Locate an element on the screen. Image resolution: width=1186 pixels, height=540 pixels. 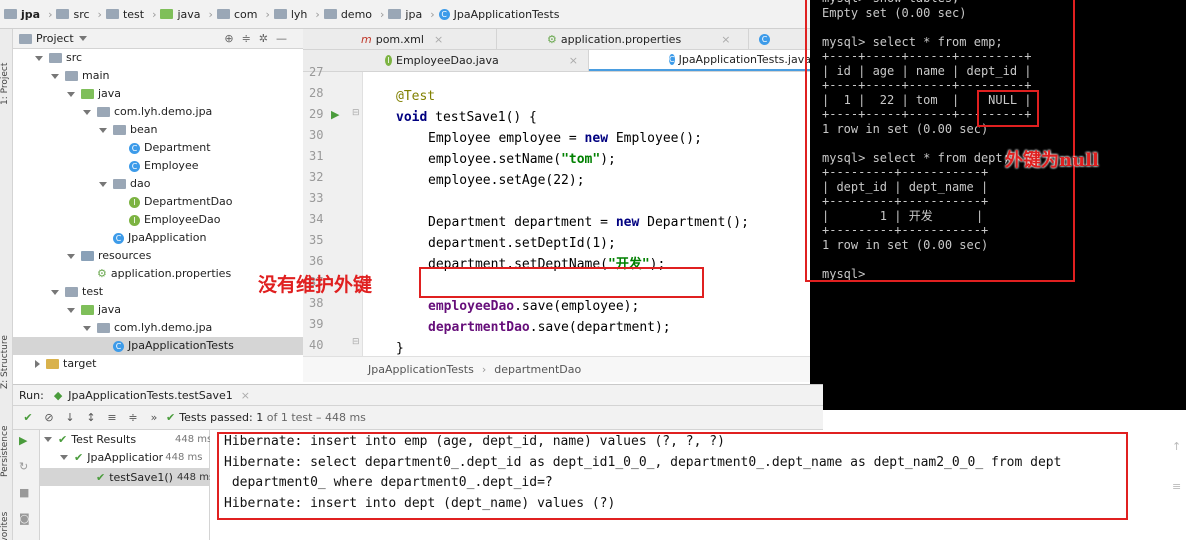
tree-item-resources: resources is located at coordinates (158, 256).